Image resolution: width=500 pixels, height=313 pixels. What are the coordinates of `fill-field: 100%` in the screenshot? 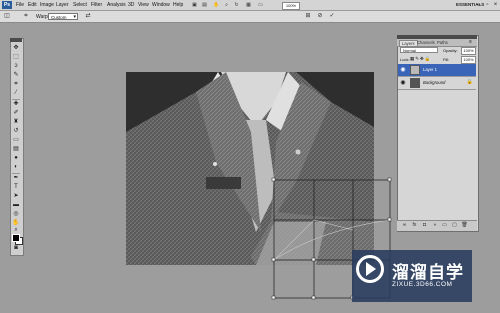 It's located at (468, 60).